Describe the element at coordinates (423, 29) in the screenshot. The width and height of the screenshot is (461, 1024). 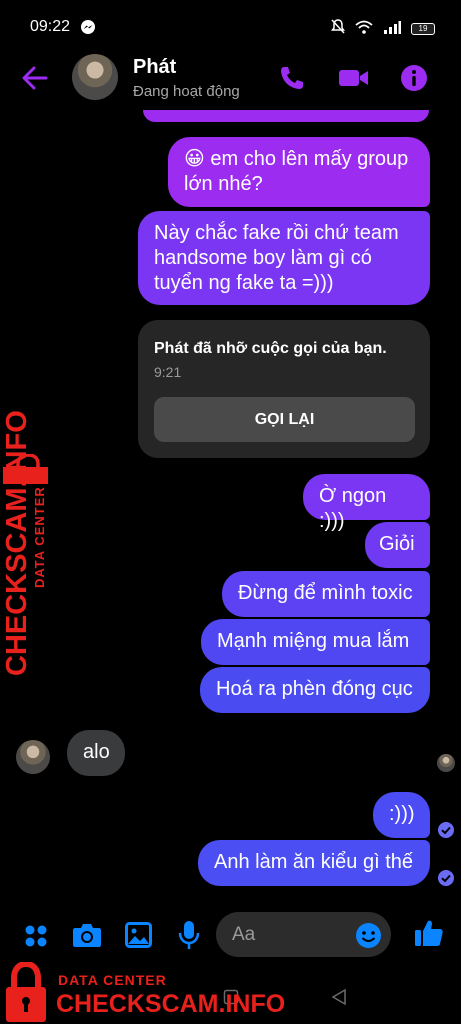
I see `battery-icon: 19` at that location.